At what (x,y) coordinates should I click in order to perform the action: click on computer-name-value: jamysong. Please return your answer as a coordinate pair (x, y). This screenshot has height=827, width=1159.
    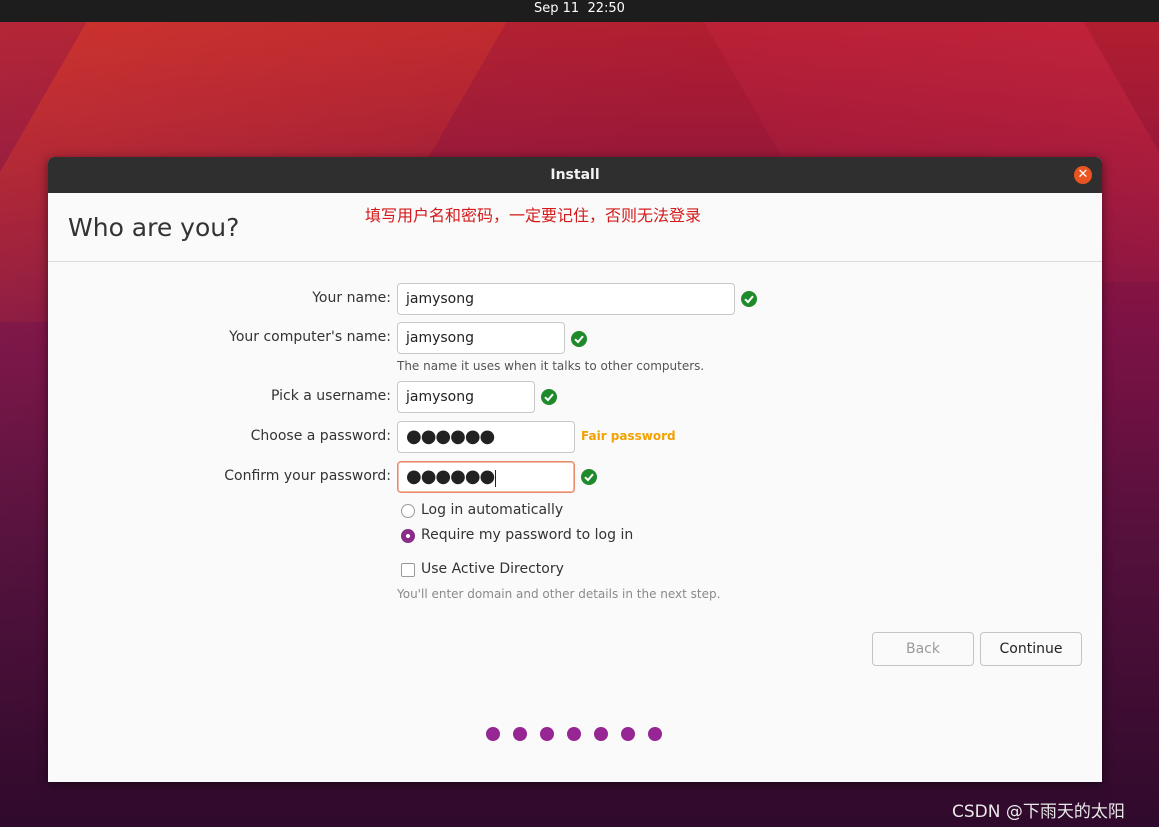
    Looking at the image, I should click on (440, 338).